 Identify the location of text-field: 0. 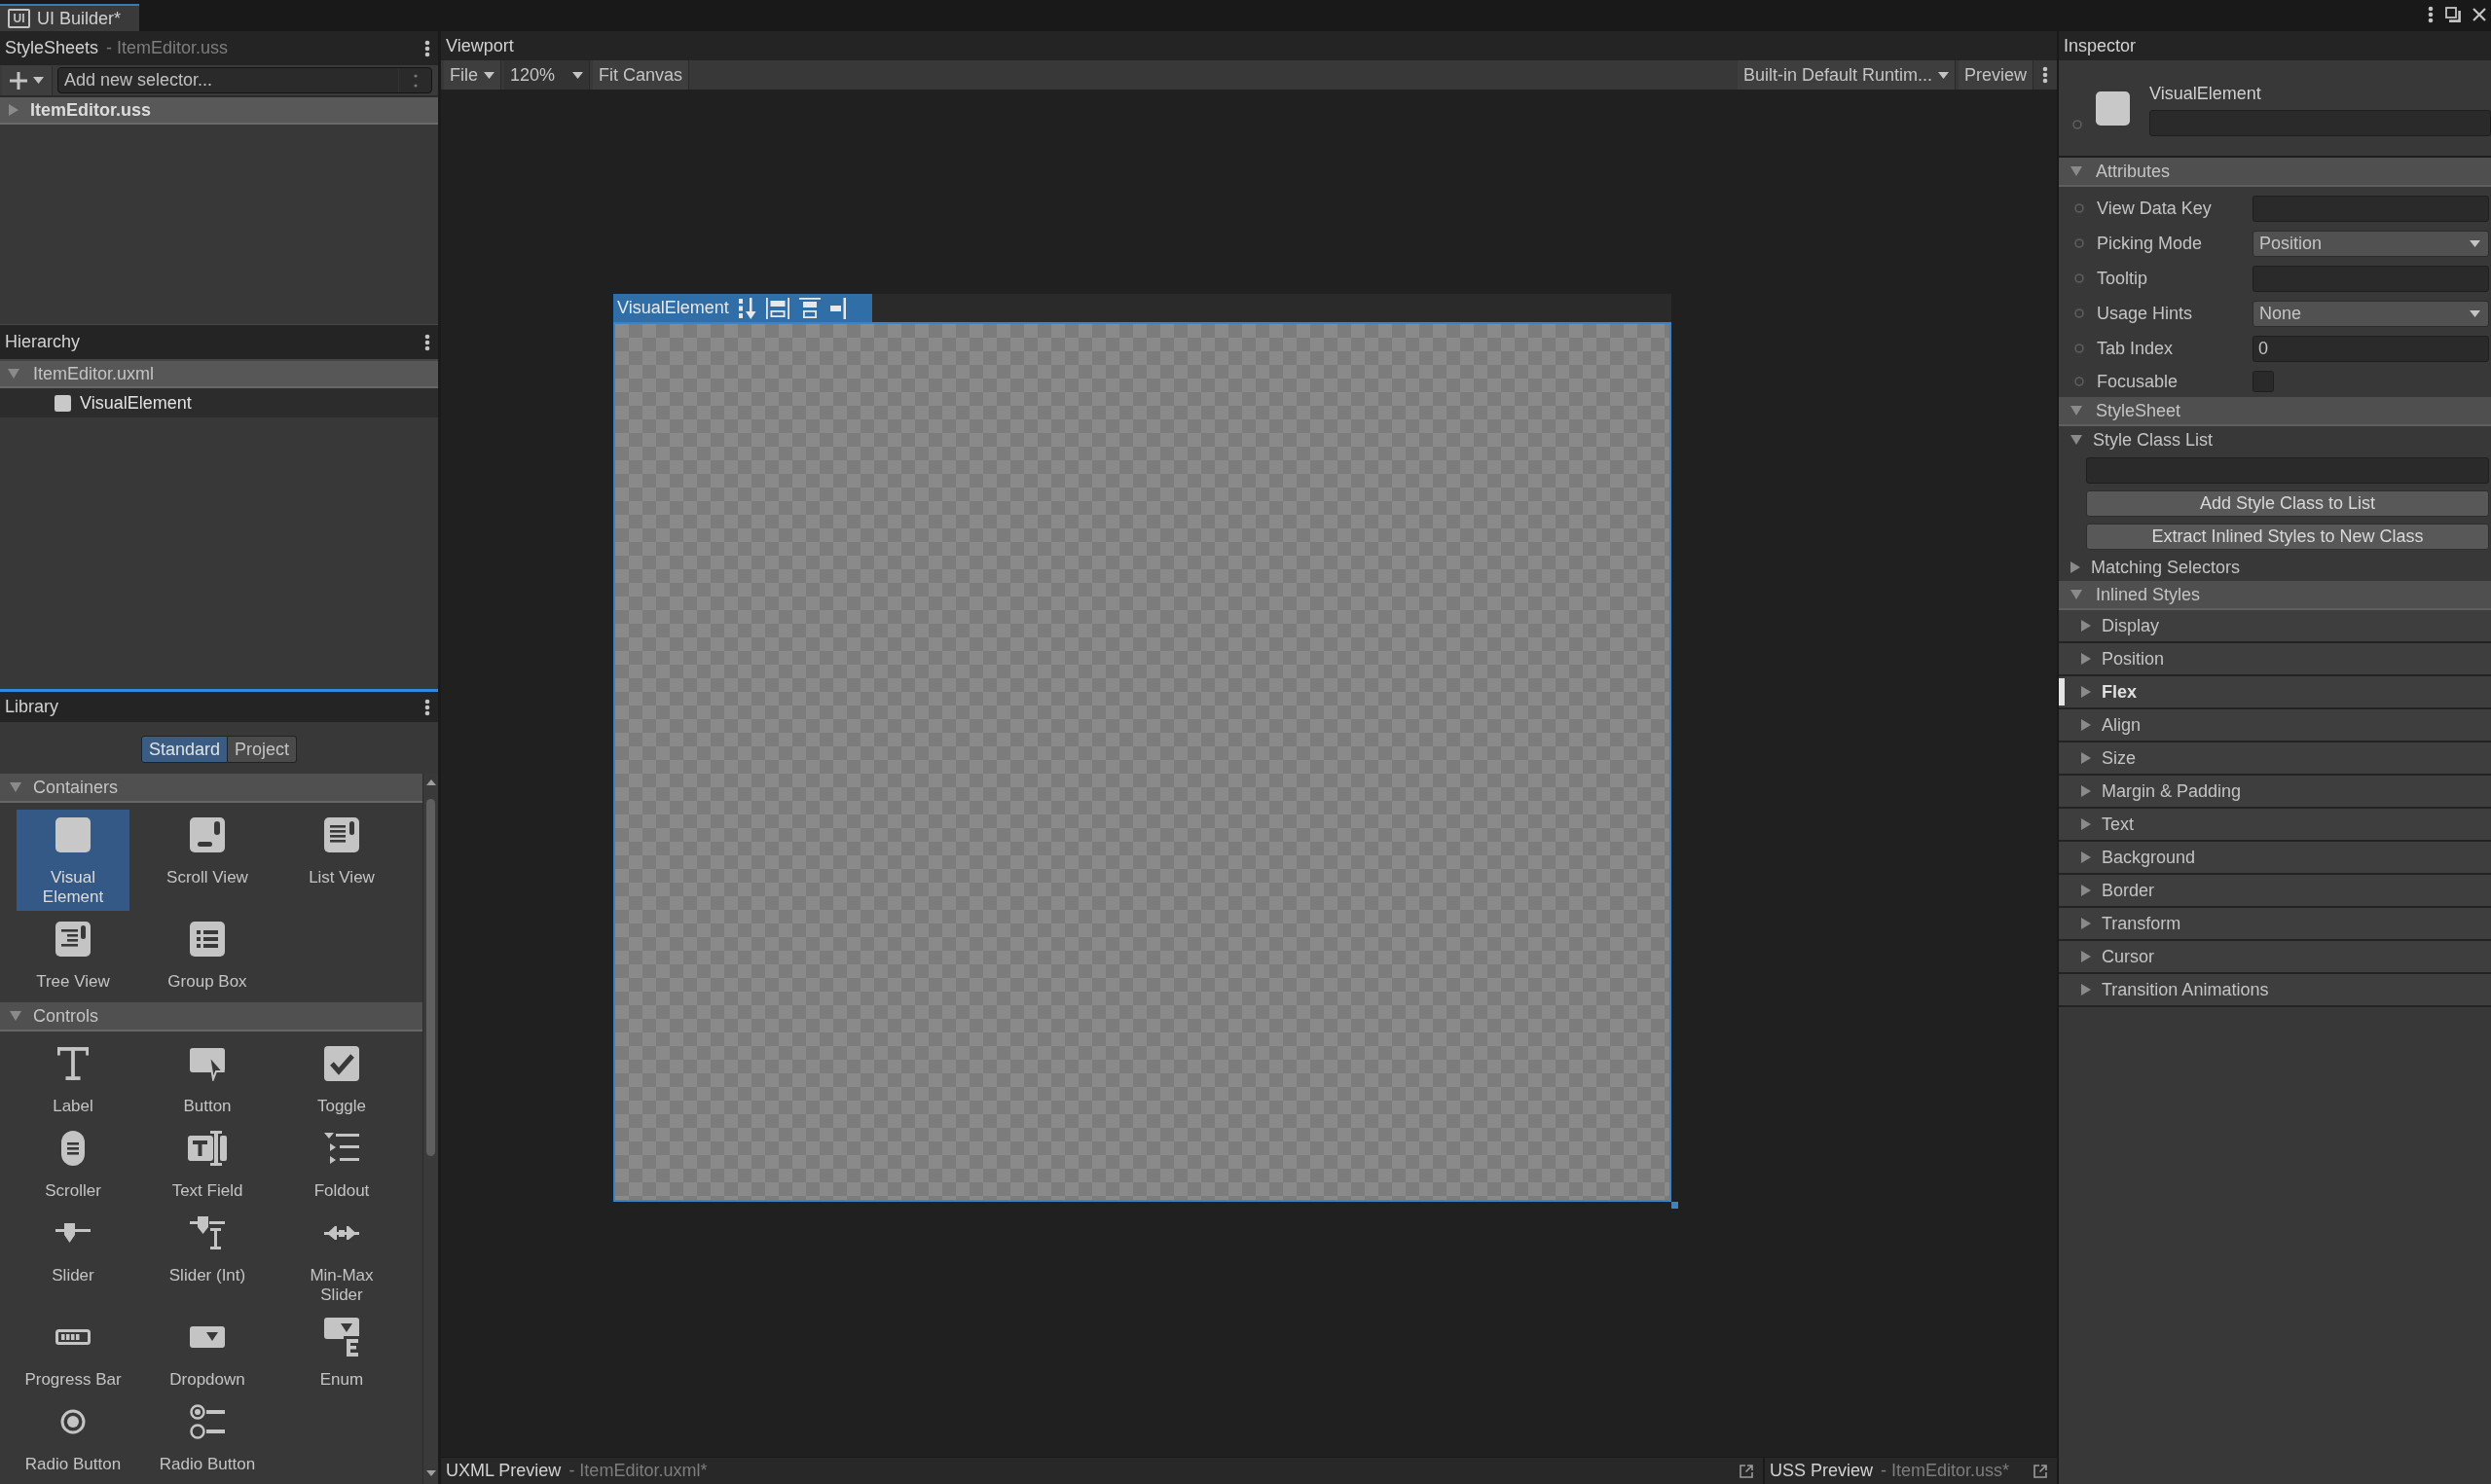
(2371, 348).